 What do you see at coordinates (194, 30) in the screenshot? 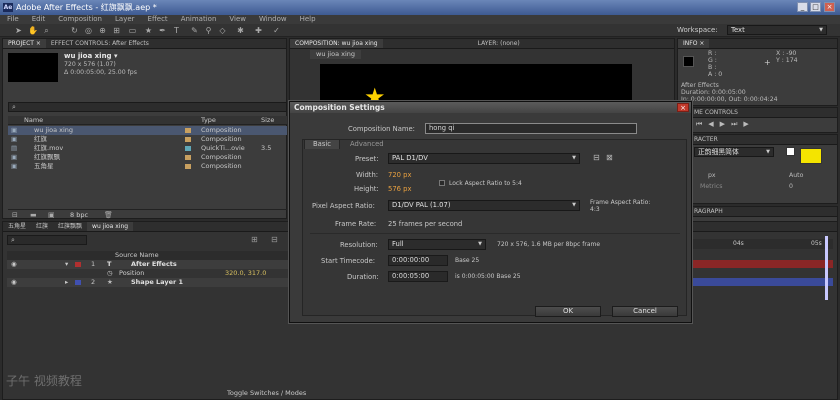
I see `brush-tool-icon: ✎` at bounding box center [194, 30].